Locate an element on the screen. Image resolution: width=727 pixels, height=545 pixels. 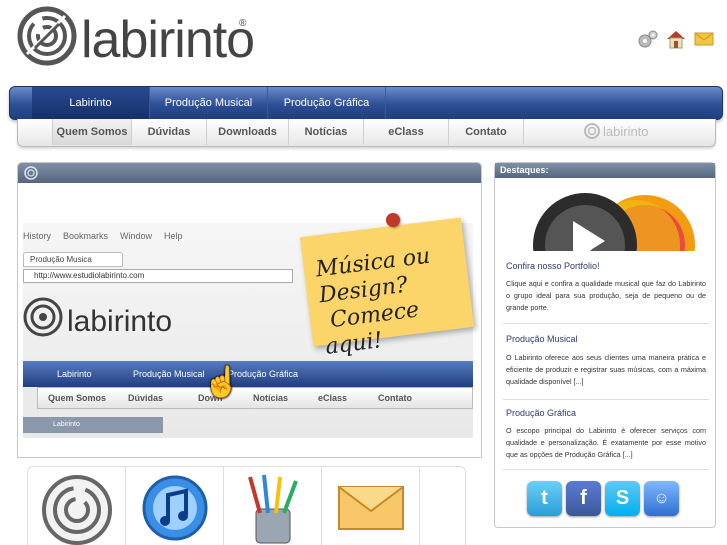
portfolio-cd-image is located at coordinates (605, 218).